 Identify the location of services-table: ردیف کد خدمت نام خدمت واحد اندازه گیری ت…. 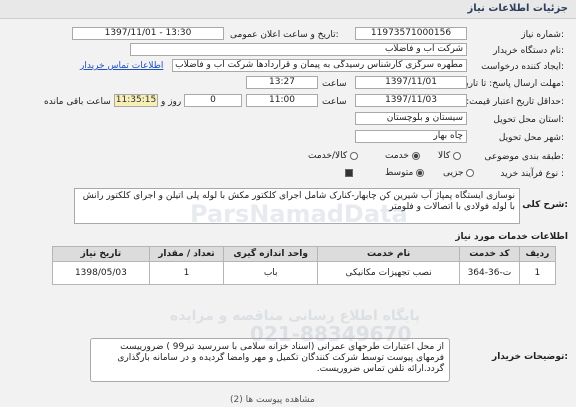
(304, 265).